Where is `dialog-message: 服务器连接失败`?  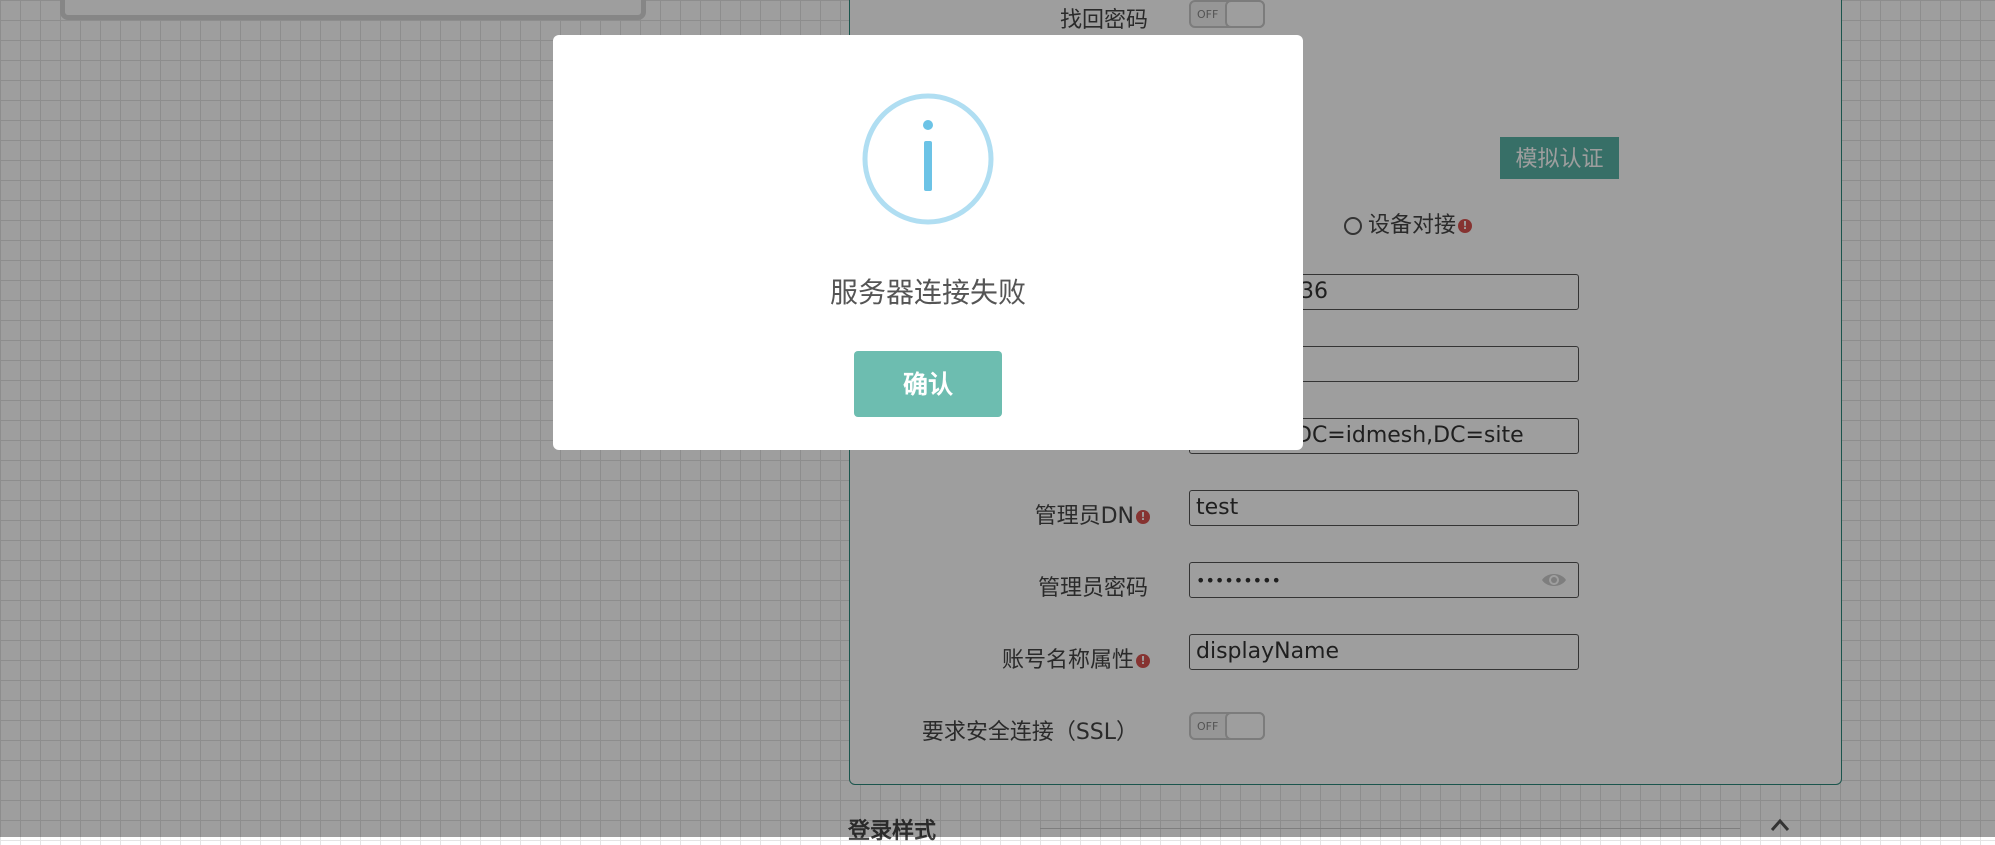 dialog-message: 服务器连接失败 is located at coordinates (927, 292).